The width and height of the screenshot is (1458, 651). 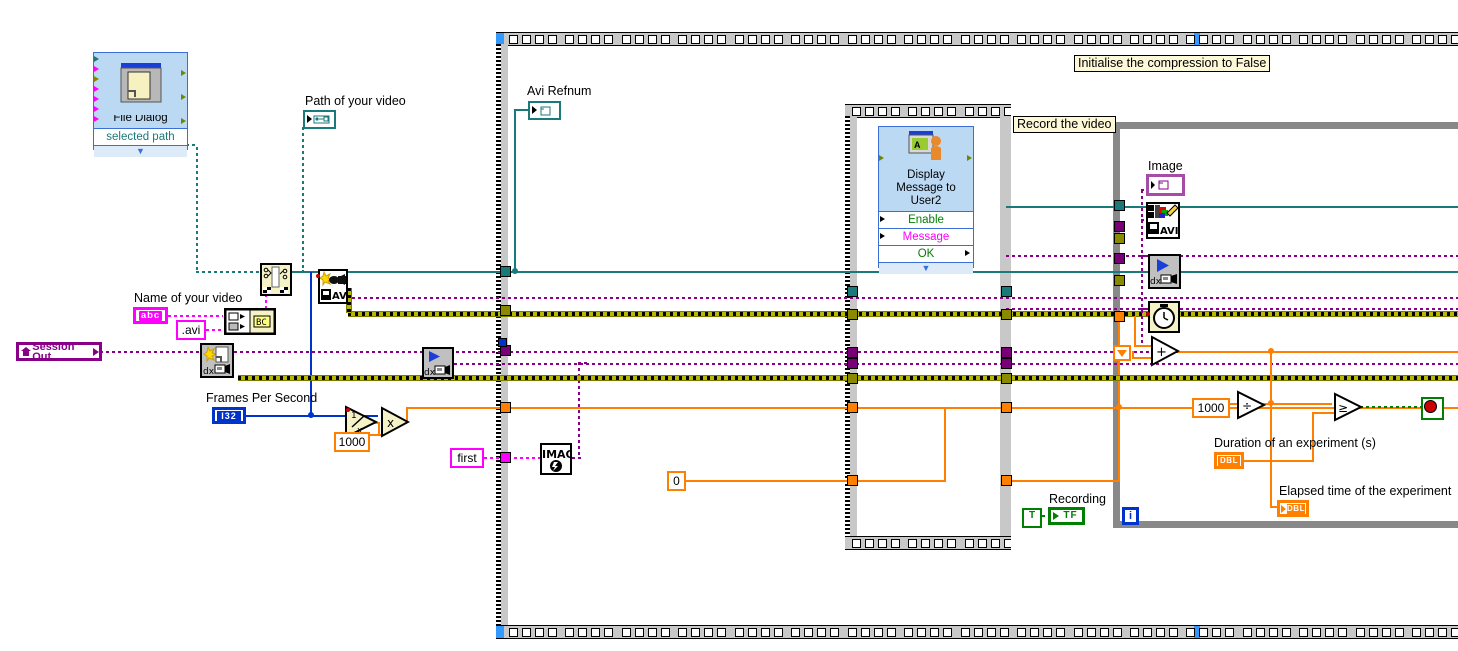 I want to click on avi-create-vi: AVI, so click(x=334, y=286).